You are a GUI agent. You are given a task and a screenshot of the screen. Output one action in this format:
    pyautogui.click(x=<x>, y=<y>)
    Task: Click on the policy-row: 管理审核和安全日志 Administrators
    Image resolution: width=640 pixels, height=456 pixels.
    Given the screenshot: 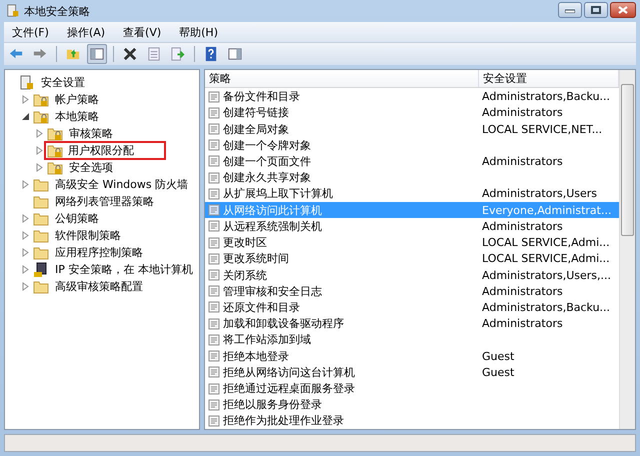 What is the action you would take?
    pyautogui.click(x=412, y=291)
    